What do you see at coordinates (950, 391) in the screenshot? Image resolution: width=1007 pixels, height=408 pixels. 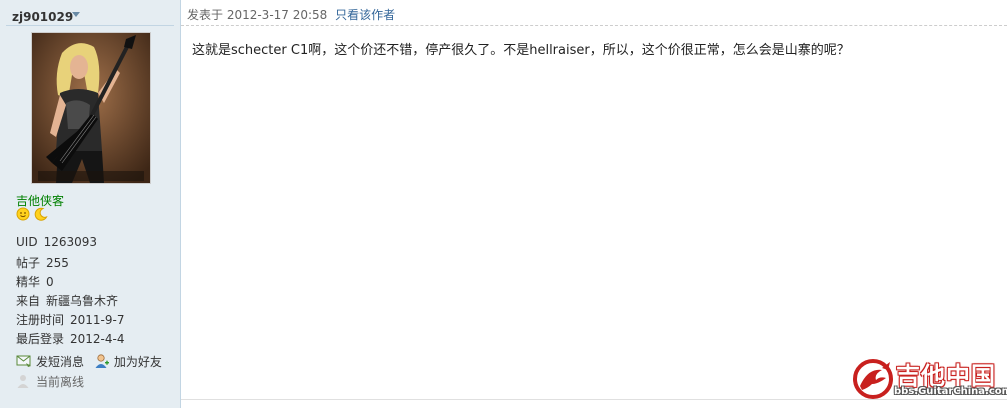 I see `watermark-url: bbs.GuitarChina.com` at bounding box center [950, 391].